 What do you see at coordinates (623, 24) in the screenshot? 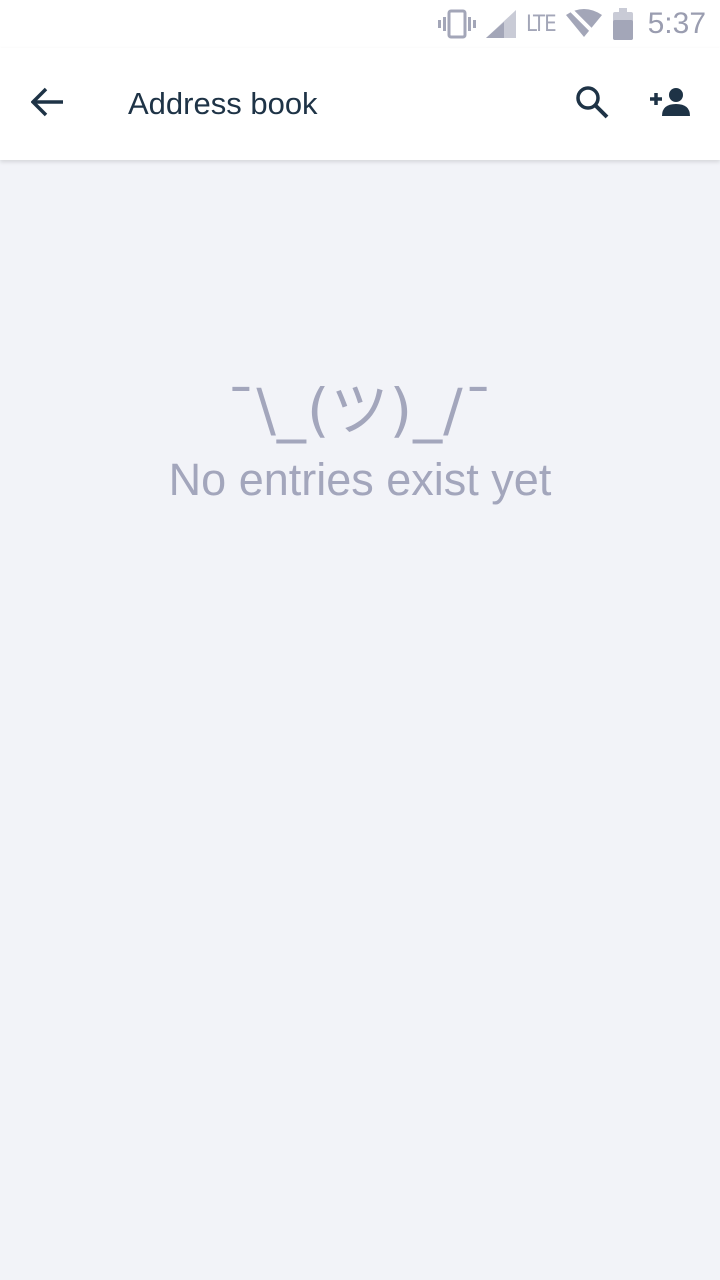
I see `battery-icon` at bounding box center [623, 24].